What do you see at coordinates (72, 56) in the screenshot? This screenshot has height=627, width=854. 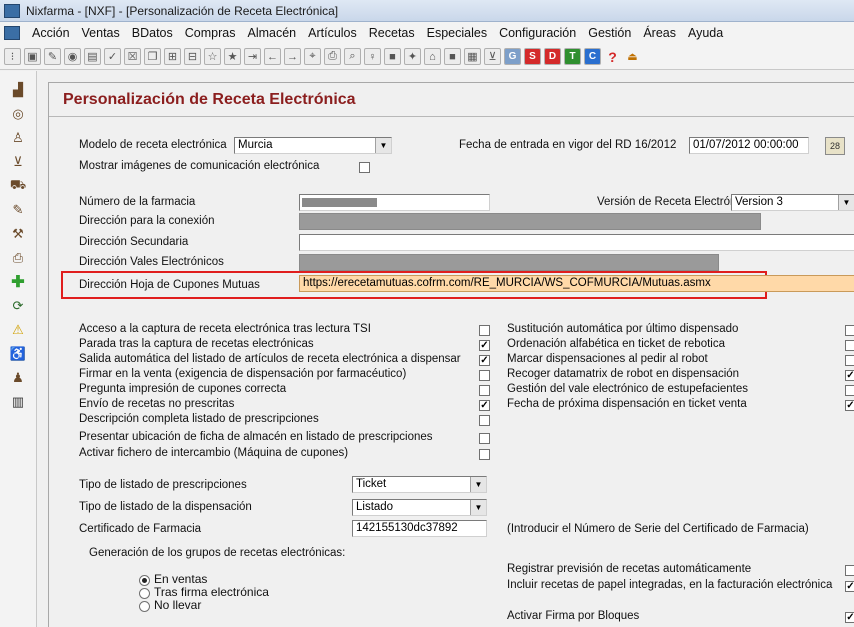 I see `disk-icon: ◉` at bounding box center [72, 56].